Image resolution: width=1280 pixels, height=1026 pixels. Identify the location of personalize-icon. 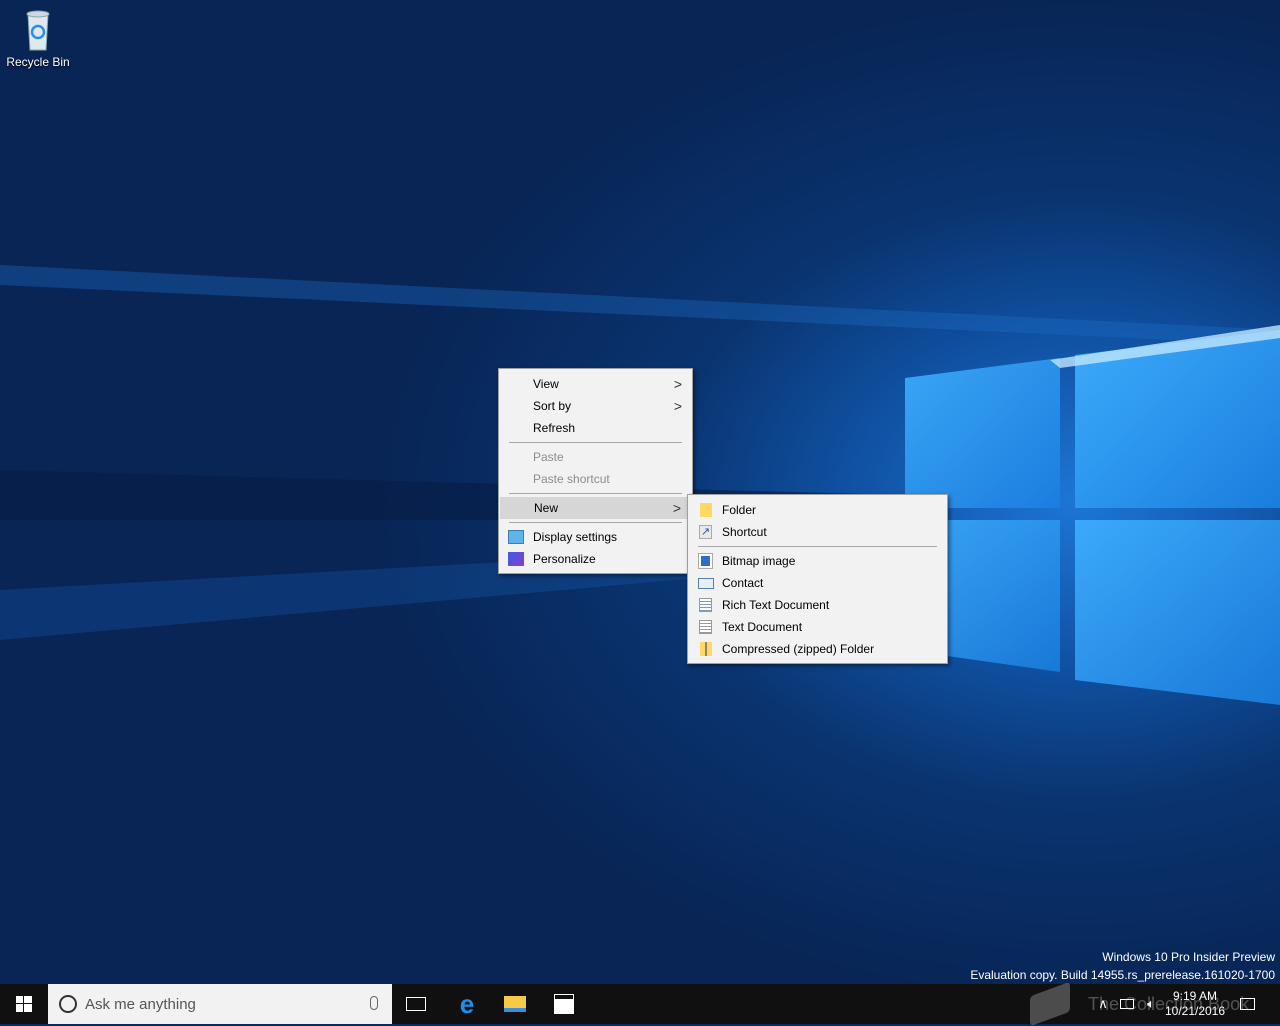
(516, 559).